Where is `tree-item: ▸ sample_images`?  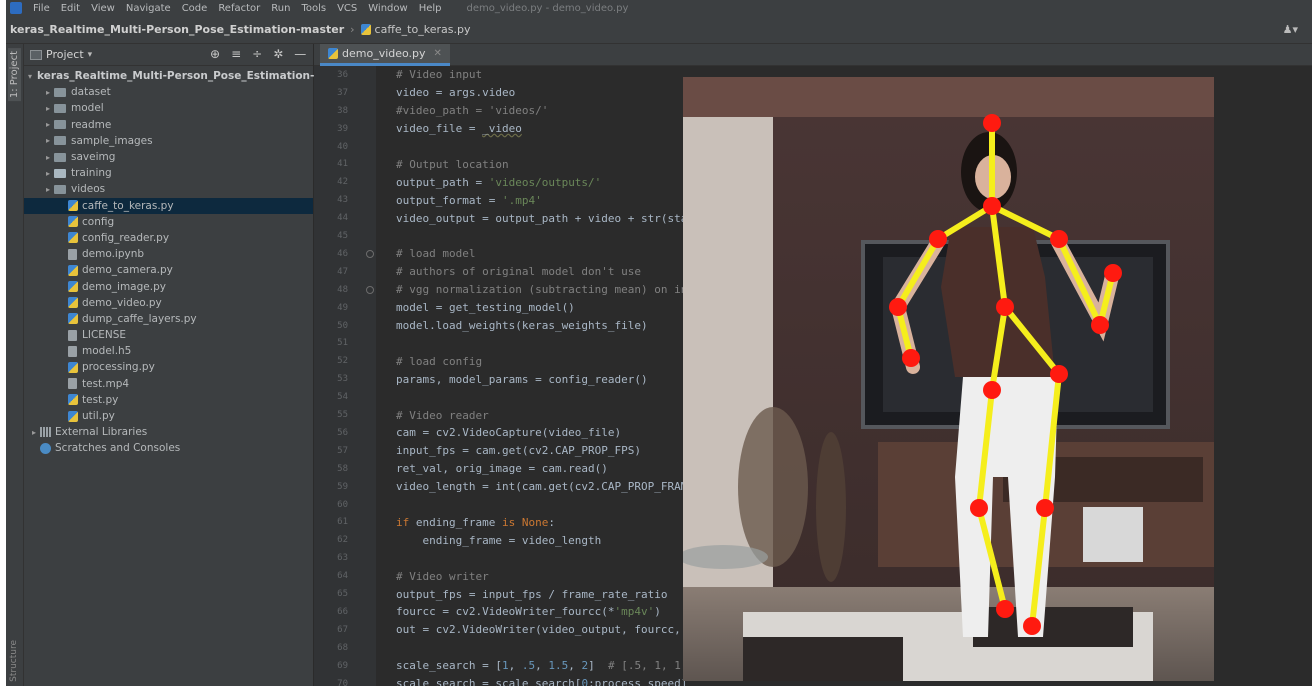
tree-item: ▸ sample_images is located at coordinates (168, 141).